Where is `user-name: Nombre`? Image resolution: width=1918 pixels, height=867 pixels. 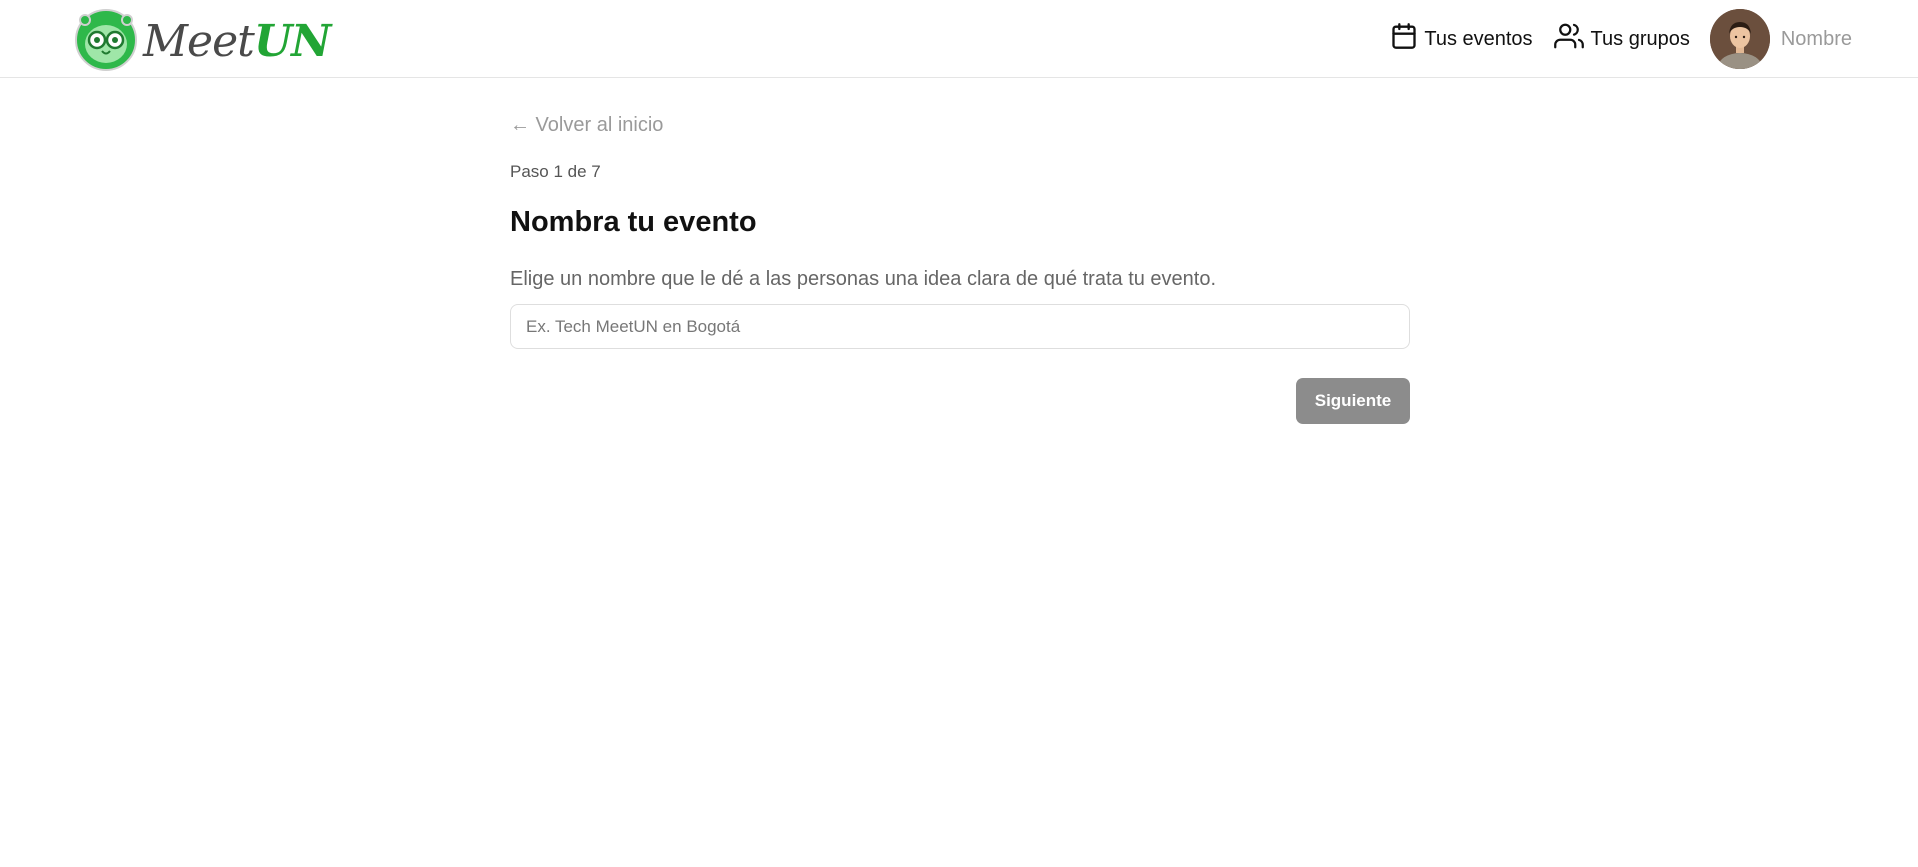
user-name: Nombre is located at coordinates (1816, 39).